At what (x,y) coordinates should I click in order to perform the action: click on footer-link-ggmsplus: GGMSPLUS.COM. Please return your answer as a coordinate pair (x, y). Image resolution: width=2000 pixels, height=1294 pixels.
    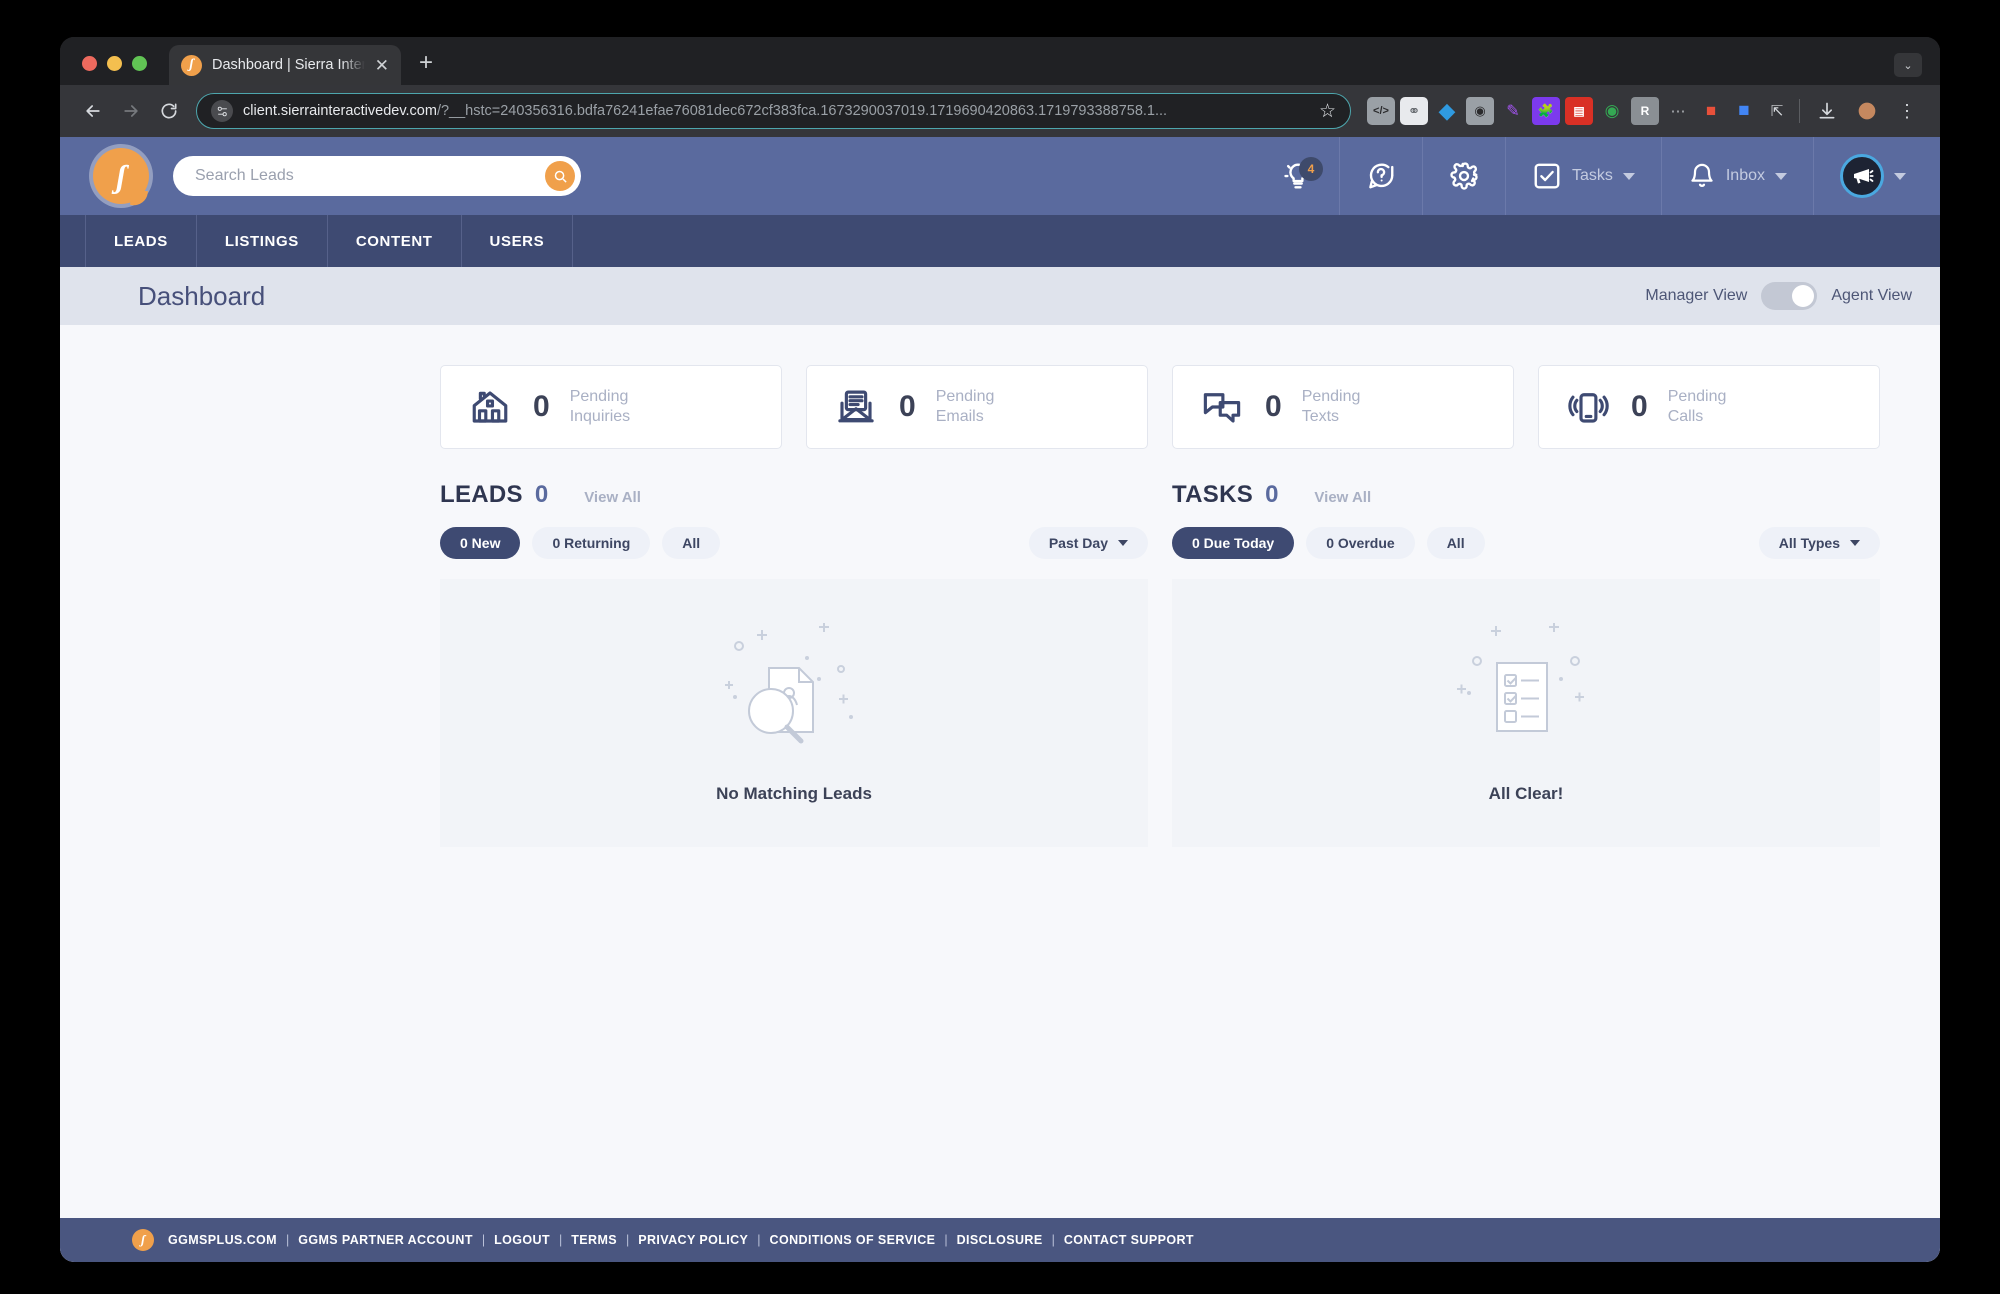
    Looking at the image, I should click on (222, 1240).